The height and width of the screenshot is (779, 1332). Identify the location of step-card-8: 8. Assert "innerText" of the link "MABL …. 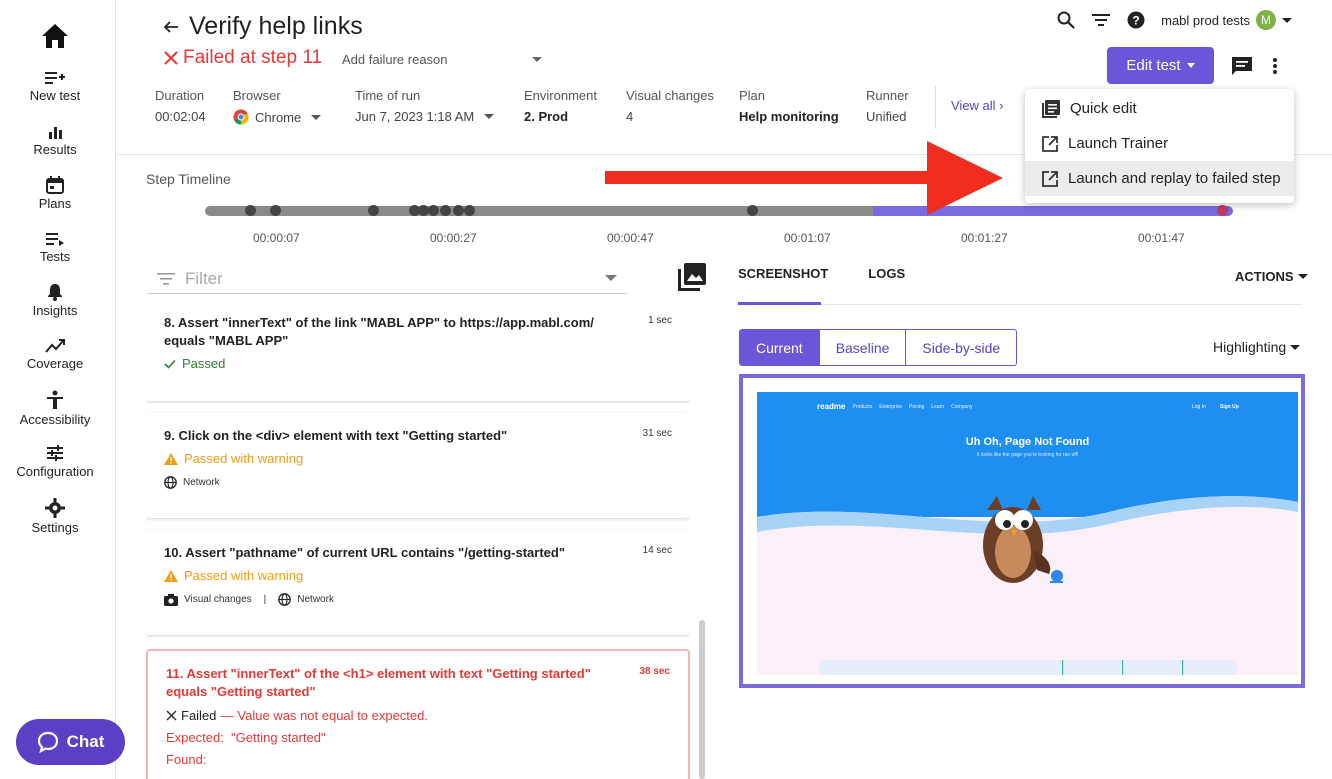
(418, 350).